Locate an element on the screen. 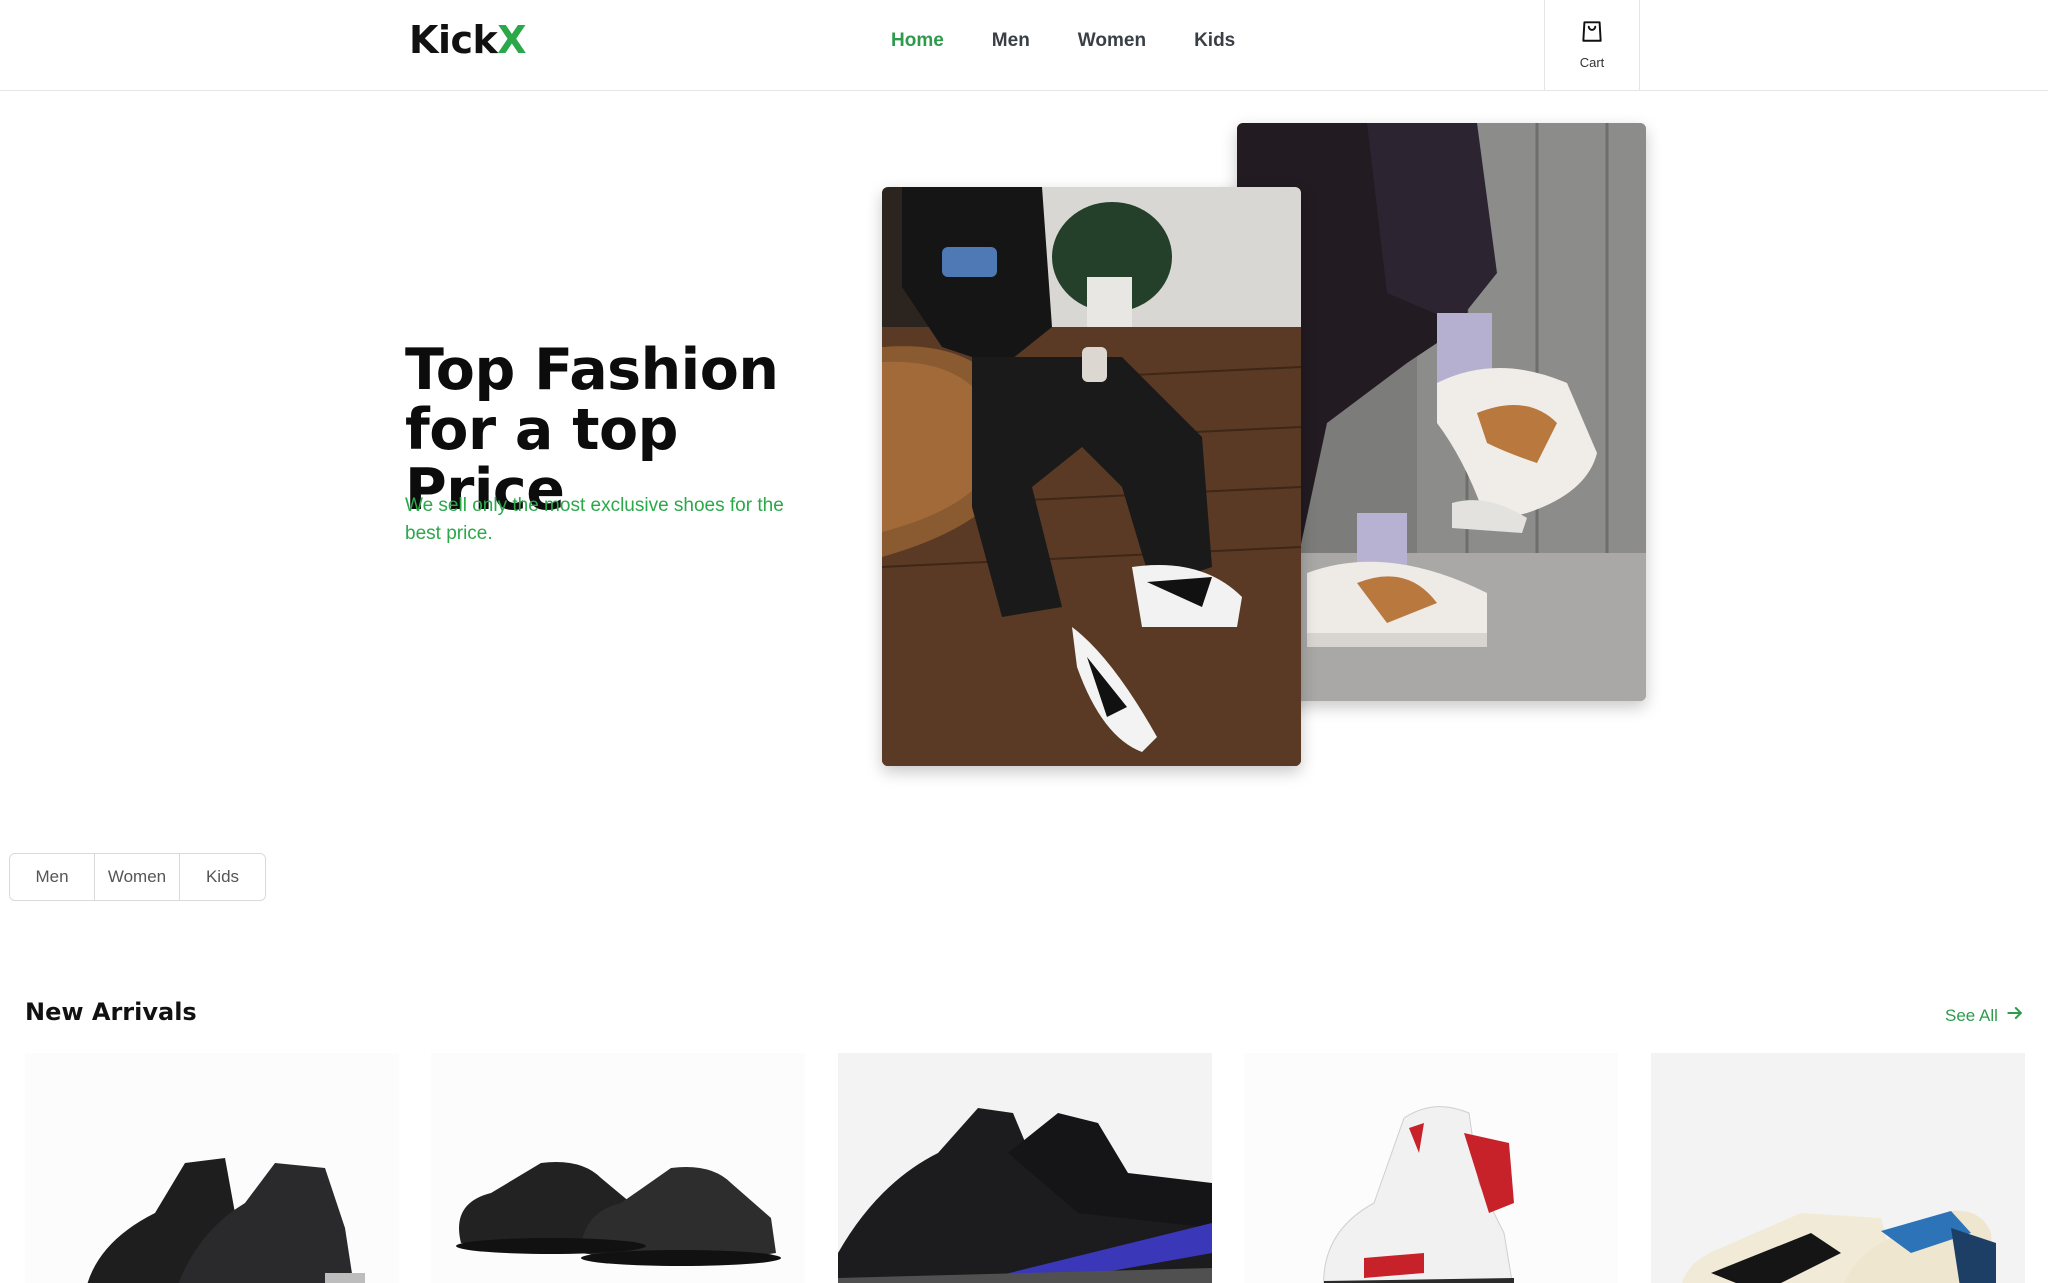 Image resolution: width=2048 pixels, height=1283 pixels. product-image-white-red-high-top is located at coordinates (1431, 1168).